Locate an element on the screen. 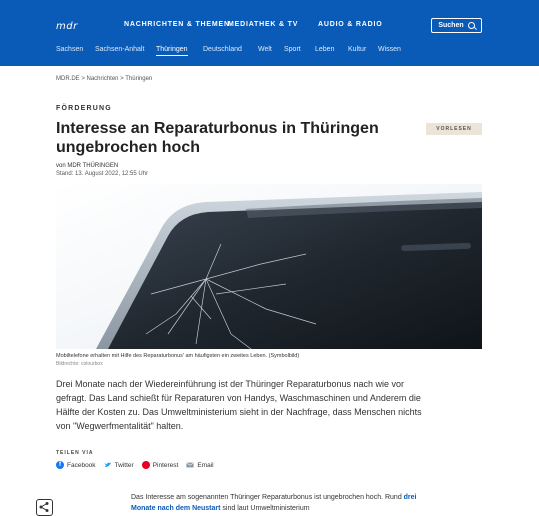 Image resolution: width=539 pixels, height=516 pixels. share-pinterest: Pinterest is located at coordinates (160, 465).